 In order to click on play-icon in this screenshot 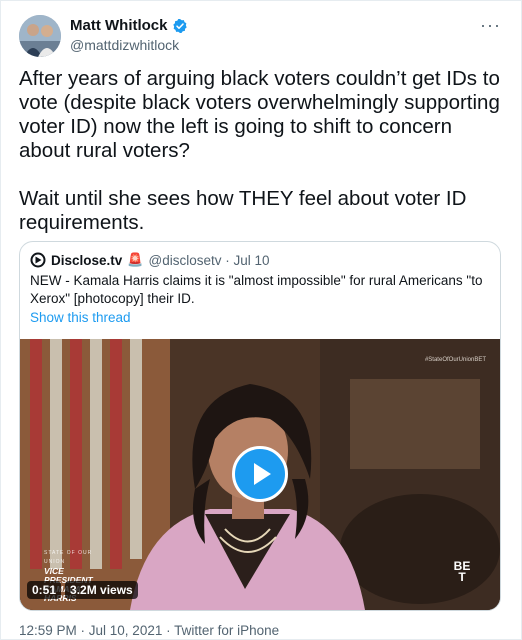, I will do `click(262, 474)`.